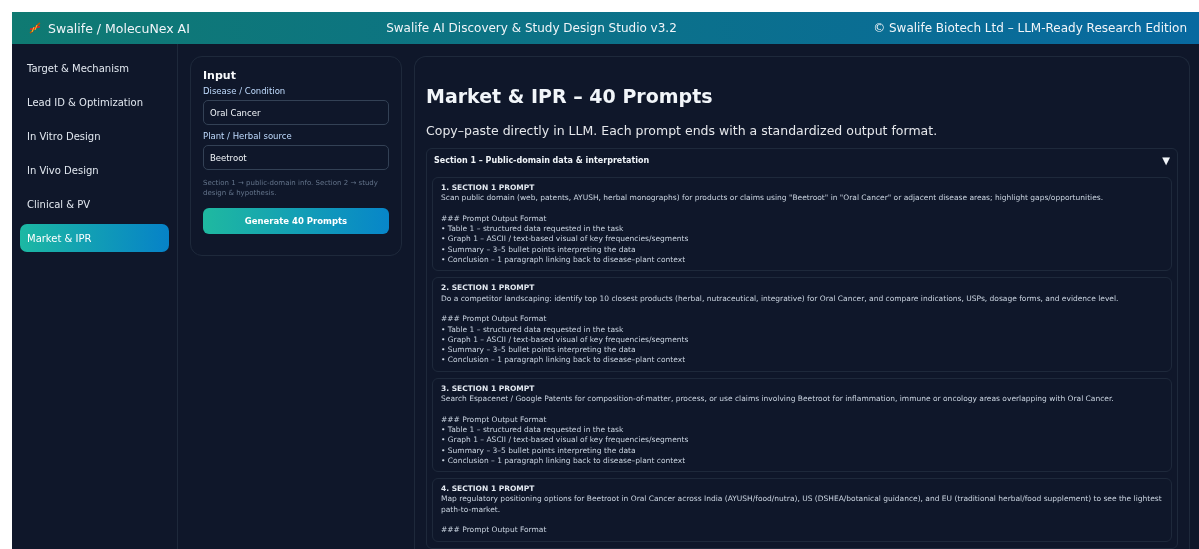 The height and width of the screenshot is (549, 1199). I want to click on field-label: Disease / Condition, so click(245, 91).